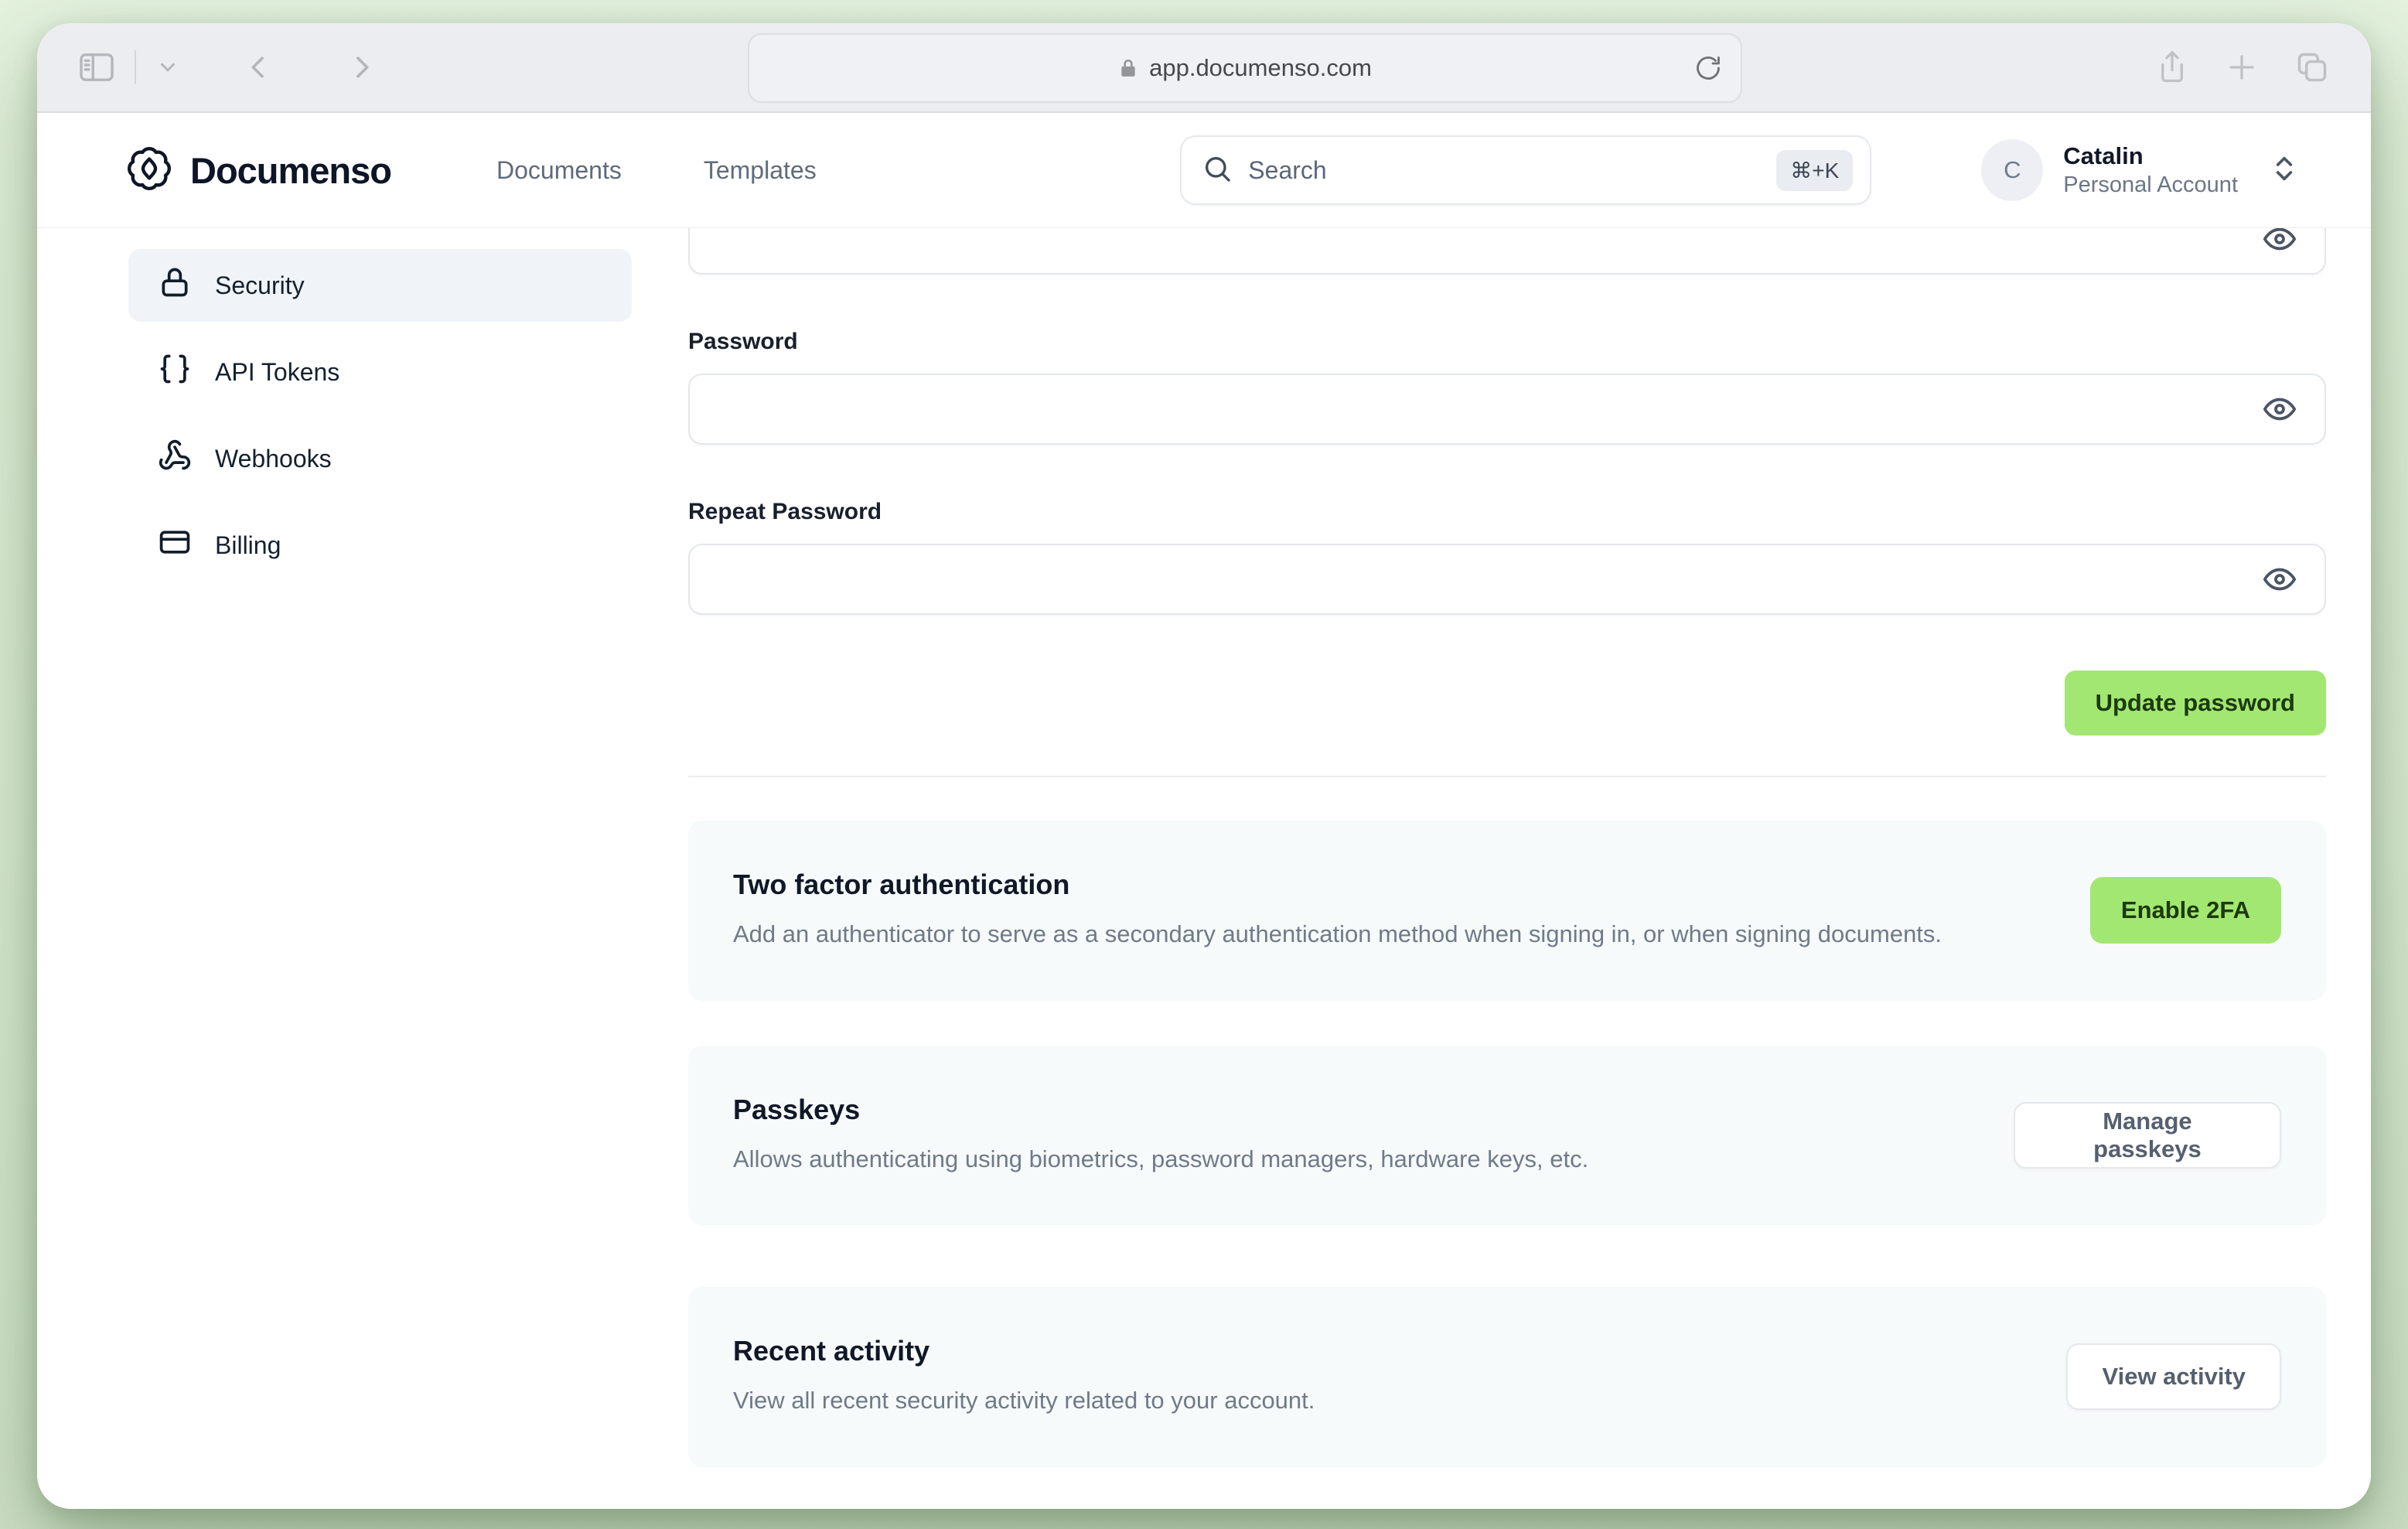  Describe the element at coordinates (2103, 155) in the screenshot. I see `user-name: Catalin` at that location.